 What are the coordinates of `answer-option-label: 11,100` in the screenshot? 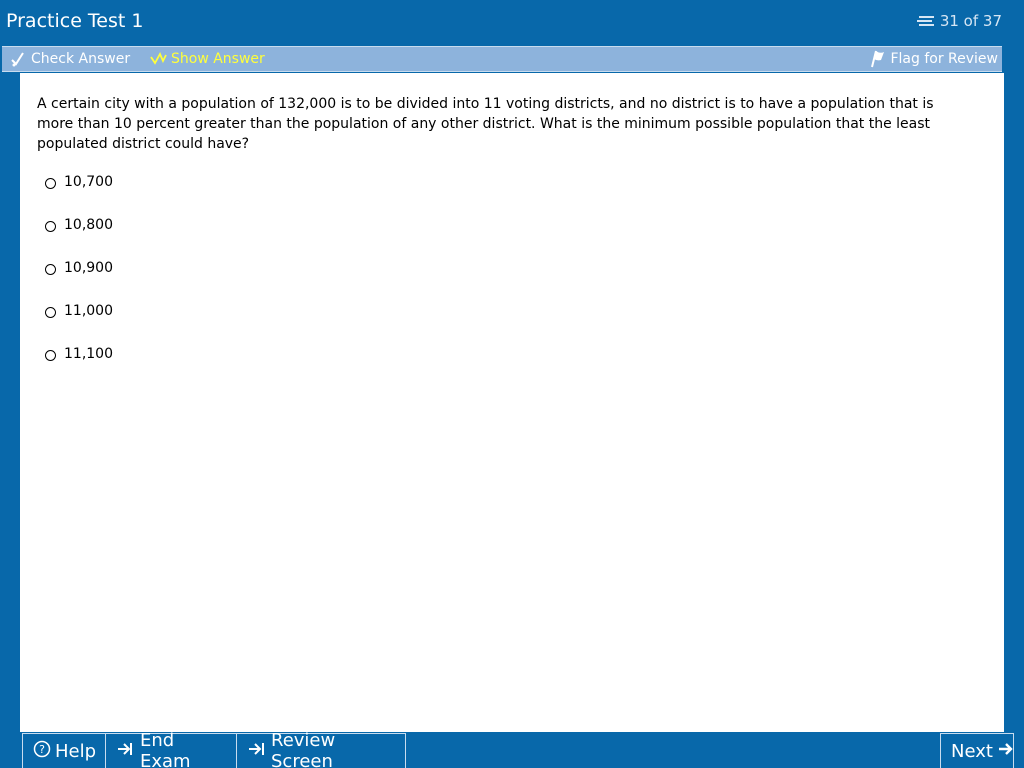 It's located at (88, 354).